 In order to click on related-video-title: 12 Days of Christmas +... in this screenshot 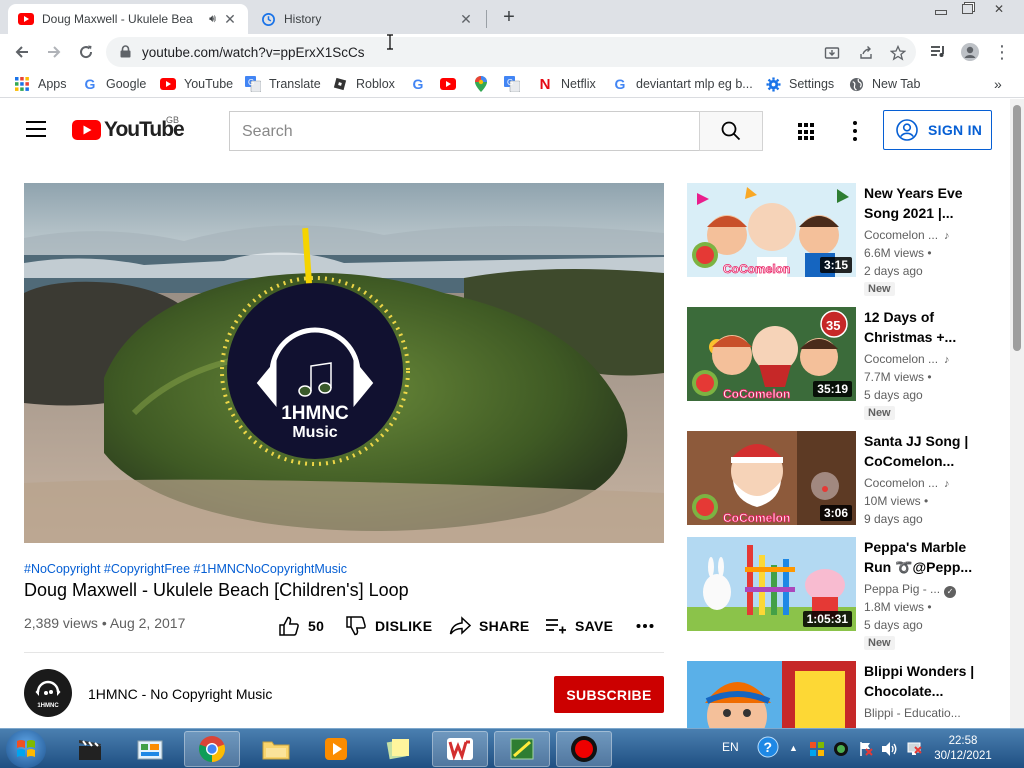, I will do `click(923, 327)`.